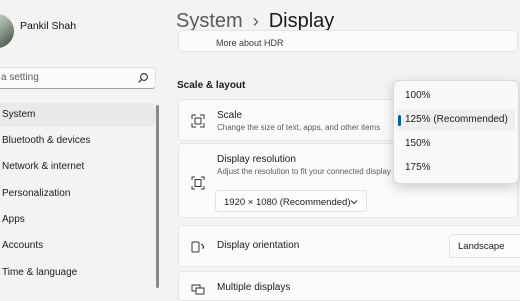 The height and width of the screenshot is (301, 520). What do you see at coordinates (198, 183) in the screenshot?
I see `resolution-icon` at bounding box center [198, 183].